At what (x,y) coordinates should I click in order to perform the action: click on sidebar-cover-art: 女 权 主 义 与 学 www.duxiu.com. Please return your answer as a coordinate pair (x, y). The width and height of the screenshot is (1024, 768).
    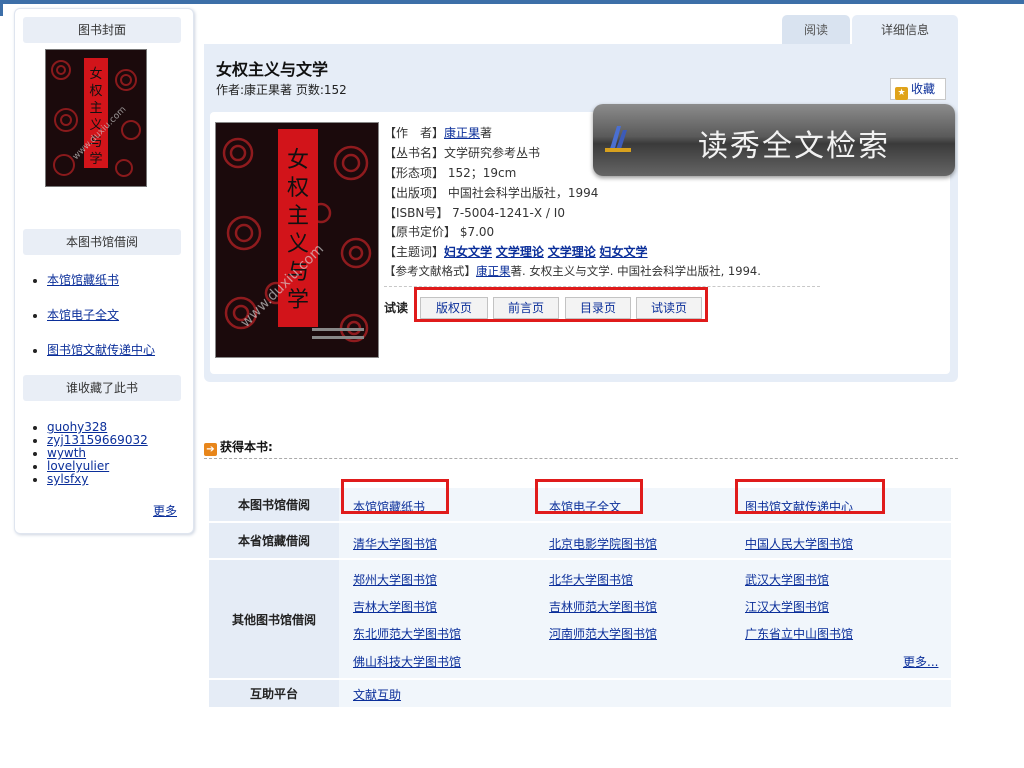
    Looking at the image, I should click on (96, 118).